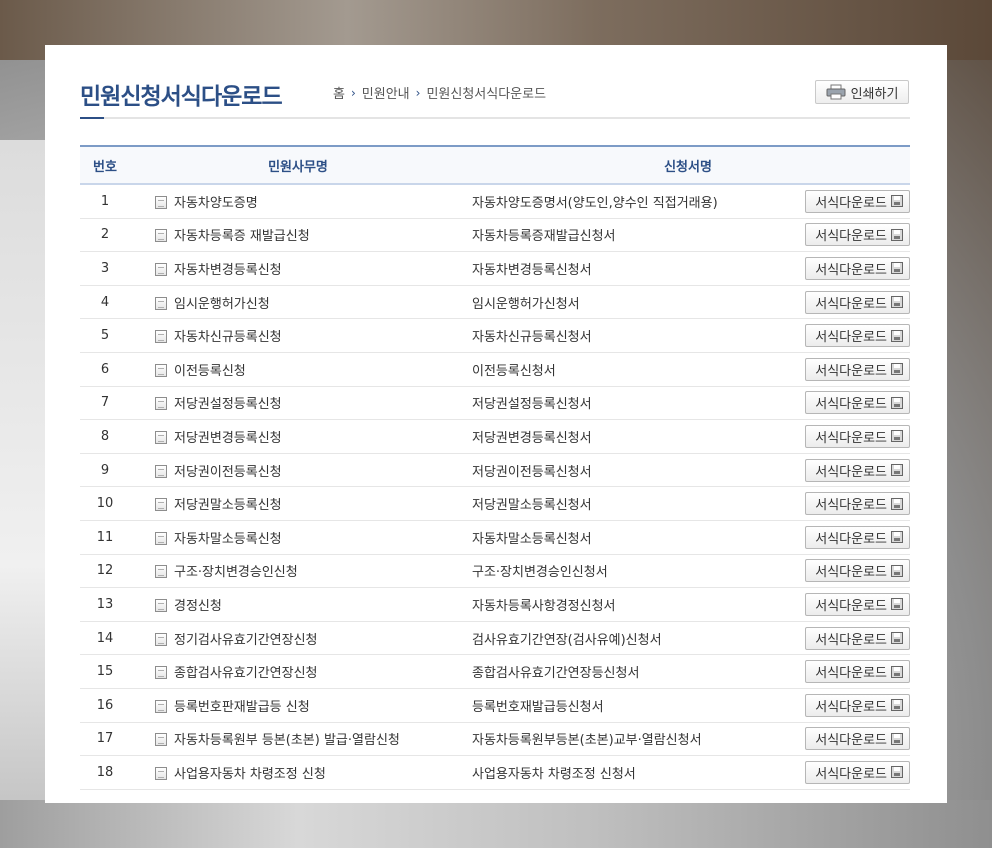  Describe the element at coordinates (621, 302) in the screenshot. I see `row-form-name: 임시운행허가신청서` at that location.